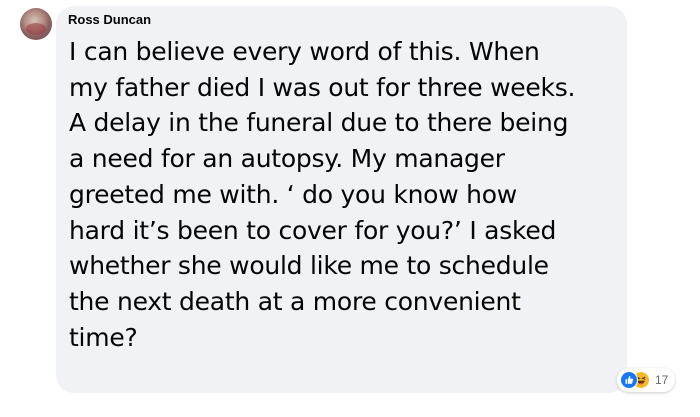  Describe the element at coordinates (287, 159) in the screenshot. I see `comment-line: a need for an autopsy. My manager` at that location.